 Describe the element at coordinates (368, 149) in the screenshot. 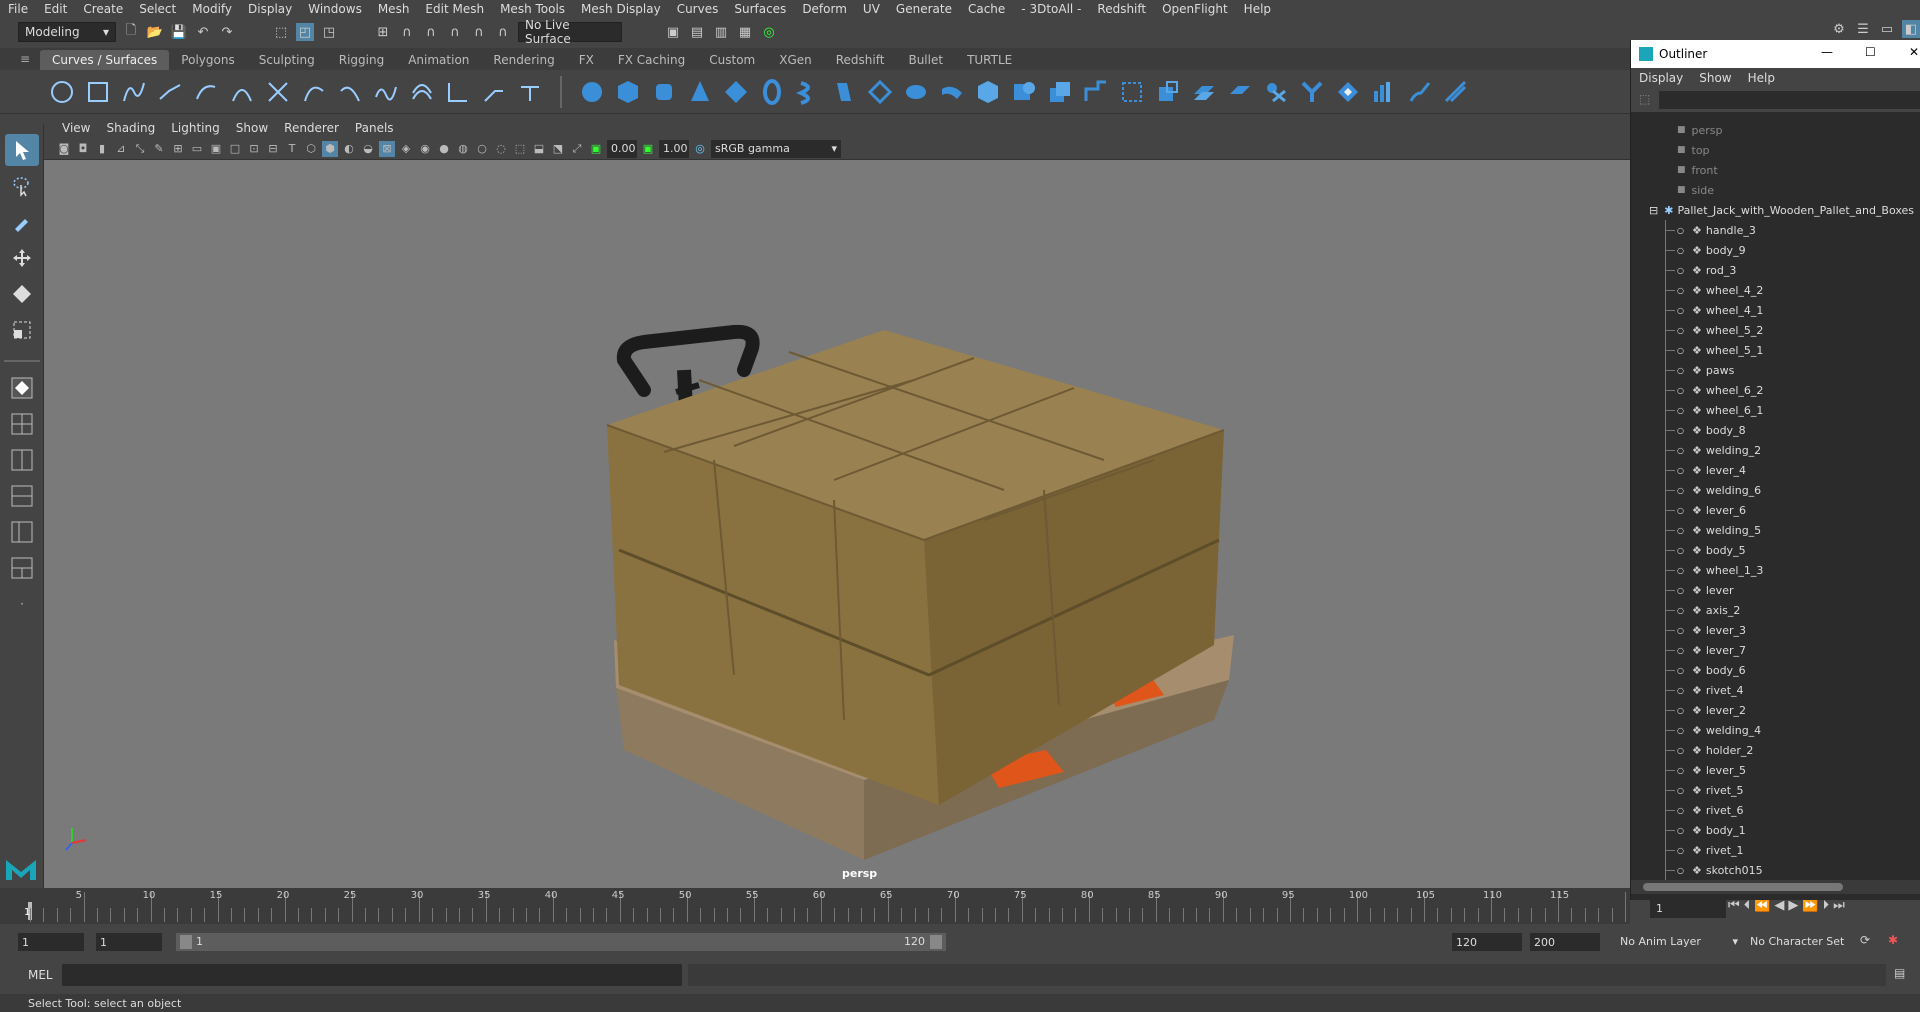

I see `shadows-icon: ◒` at that location.